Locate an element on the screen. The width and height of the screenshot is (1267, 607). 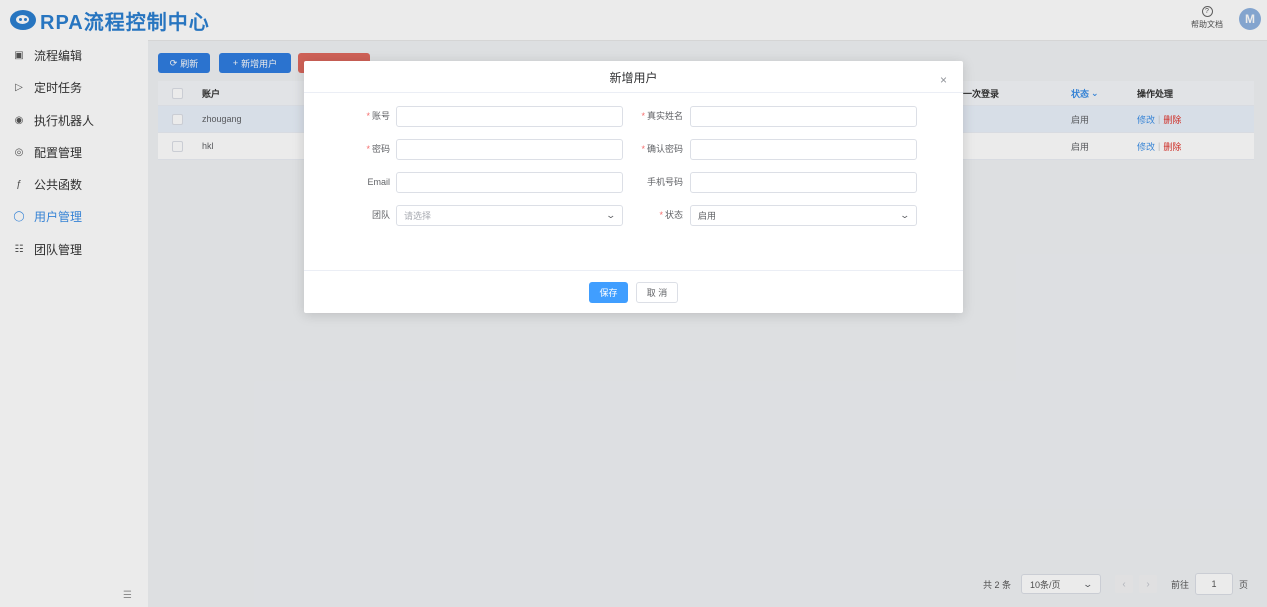
cancel-button: 取 消 is located at coordinates (657, 292).